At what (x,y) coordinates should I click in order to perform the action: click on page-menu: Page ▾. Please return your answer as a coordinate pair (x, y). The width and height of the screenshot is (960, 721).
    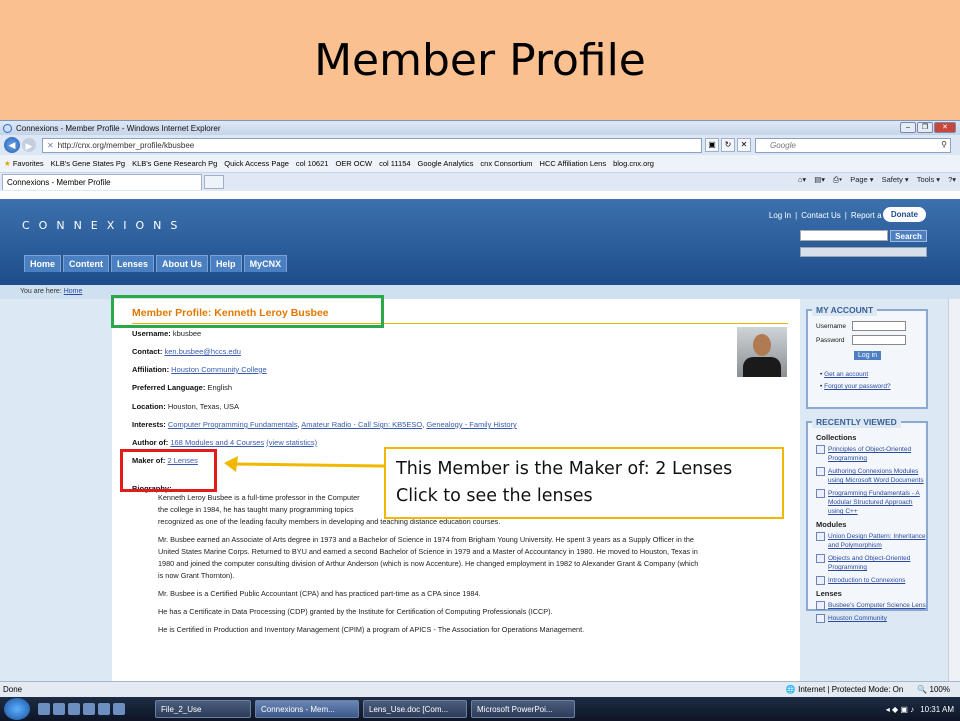
    Looking at the image, I should click on (861, 180).